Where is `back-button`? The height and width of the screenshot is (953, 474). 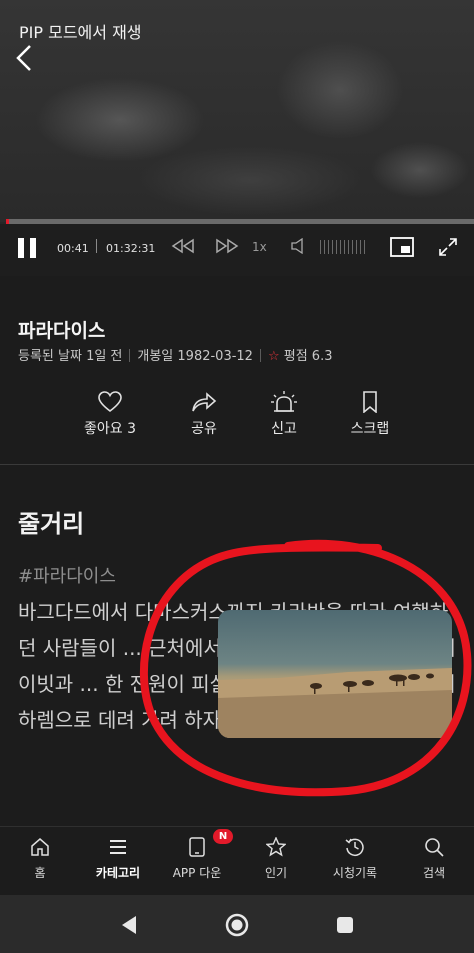 back-button is located at coordinates (25, 58).